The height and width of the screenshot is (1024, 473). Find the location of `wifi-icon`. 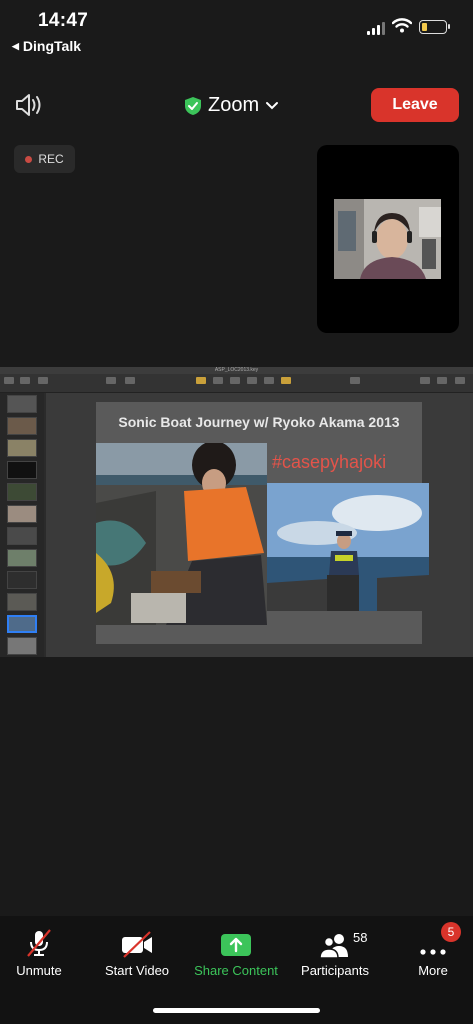

wifi-icon is located at coordinates (402, 25).